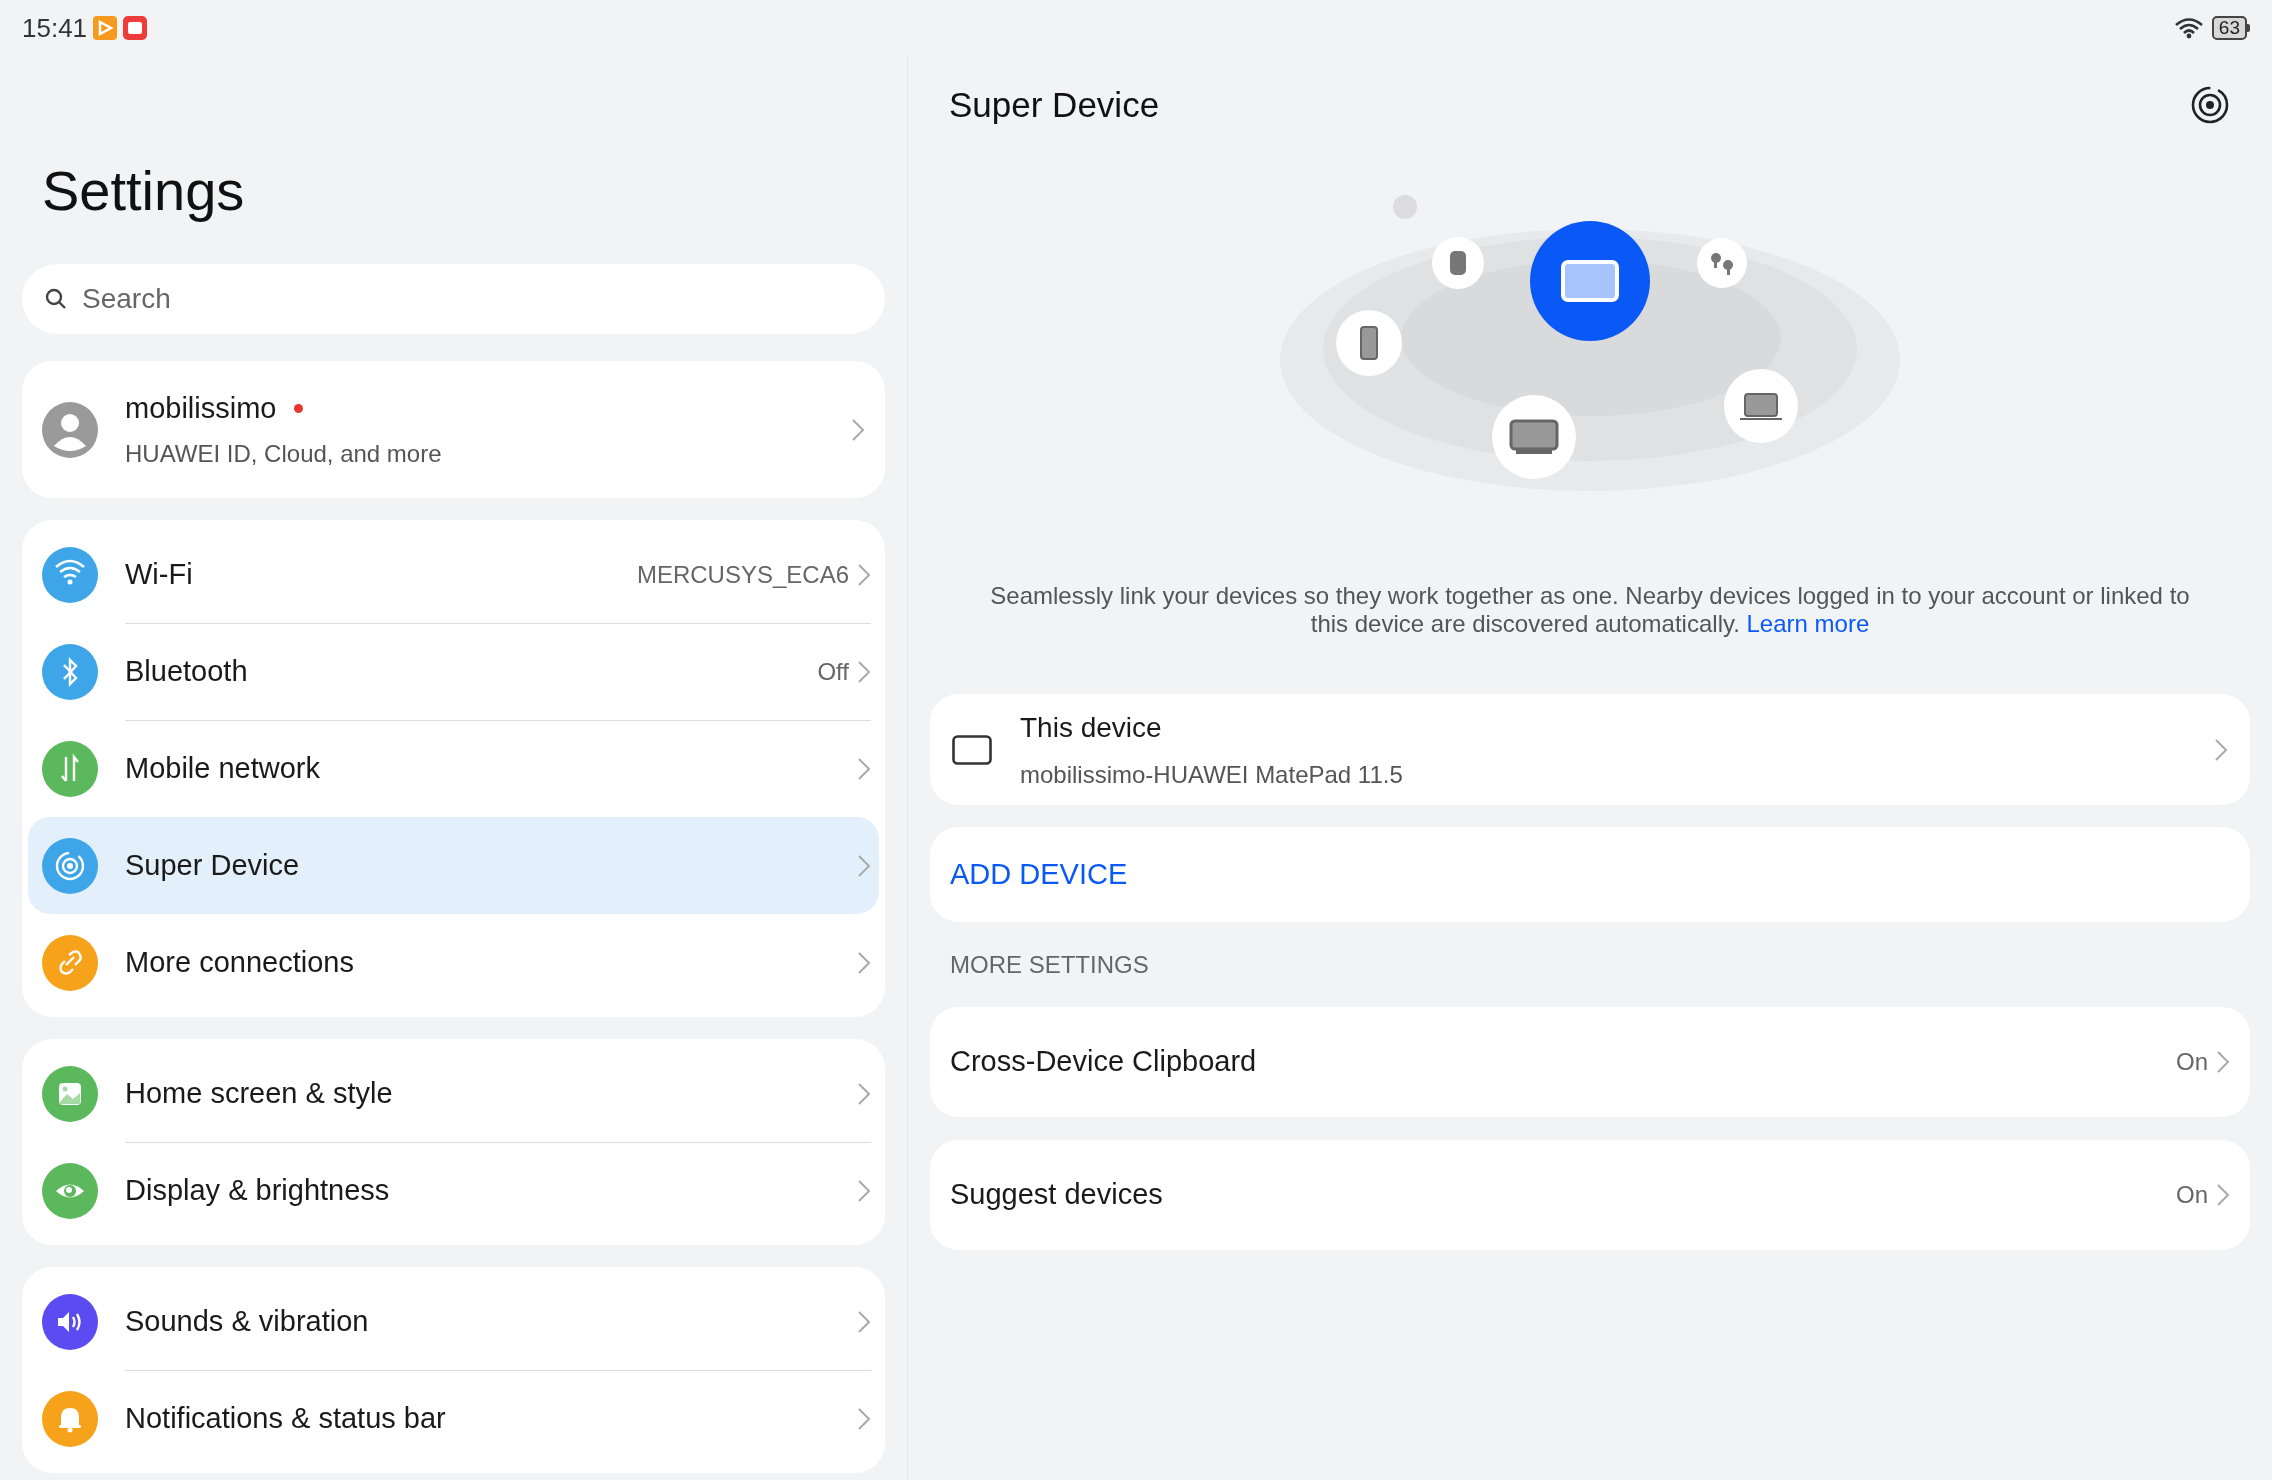  I want to click on setting-card: Cross-Device Clipboard On, so click(1590, 1062).